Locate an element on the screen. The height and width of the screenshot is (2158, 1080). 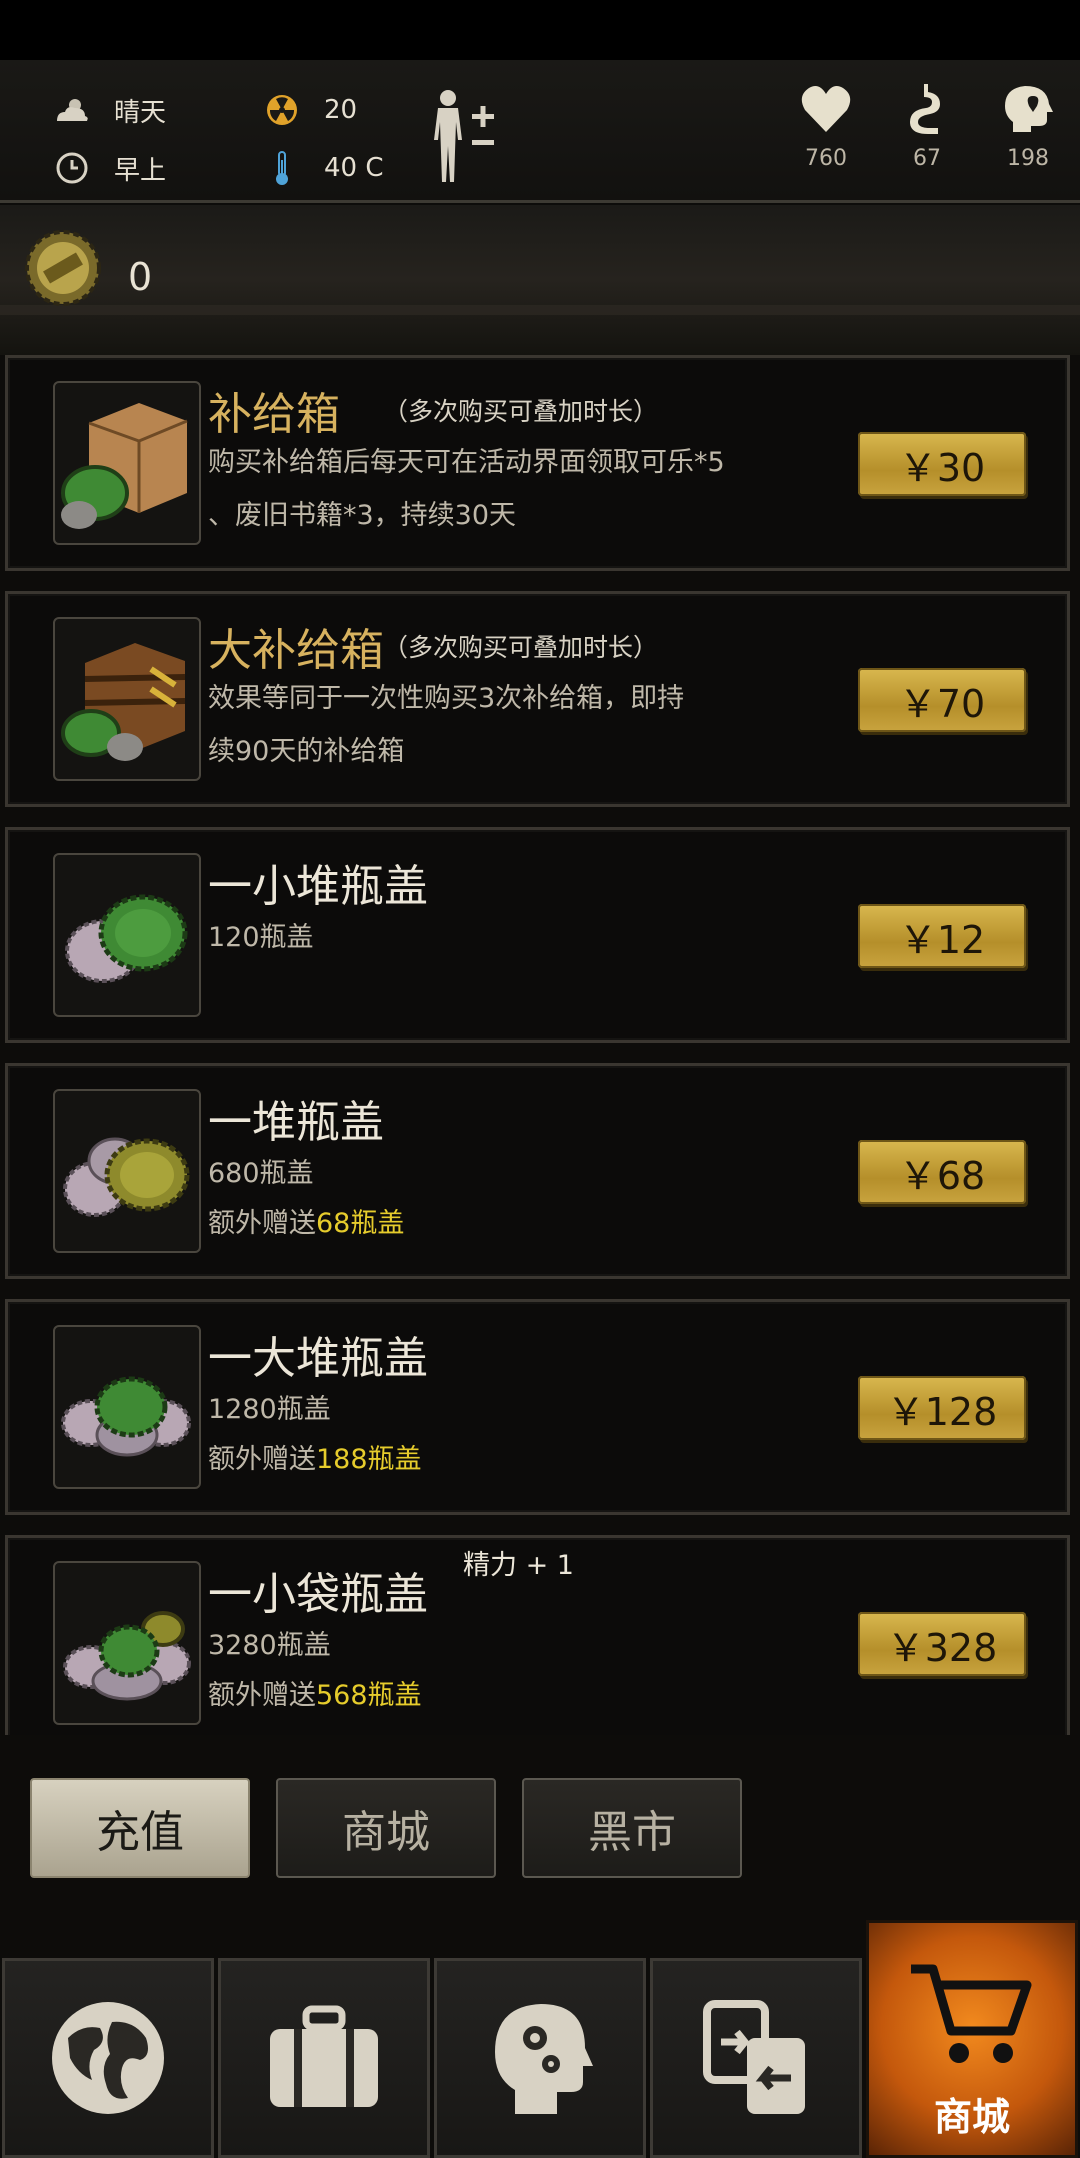
big-supply-box-thumbnail is located at coordinates (127, 699).